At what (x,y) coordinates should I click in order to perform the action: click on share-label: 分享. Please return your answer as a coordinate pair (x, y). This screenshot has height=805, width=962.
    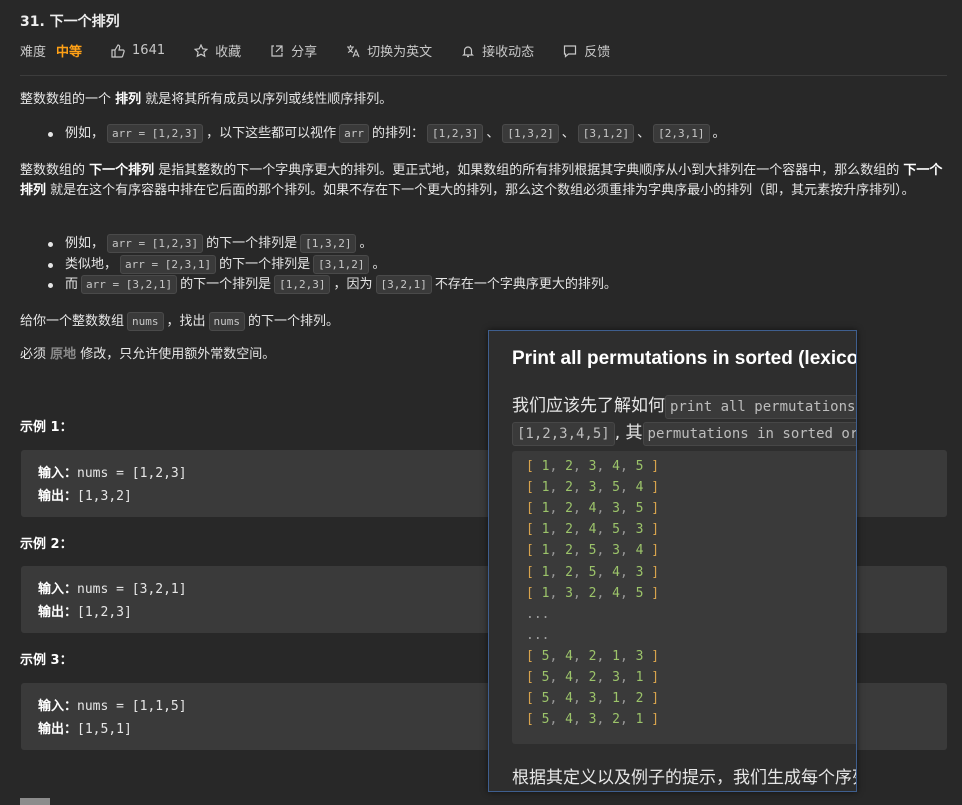
    Looking at the image, I should click on (304, 52).